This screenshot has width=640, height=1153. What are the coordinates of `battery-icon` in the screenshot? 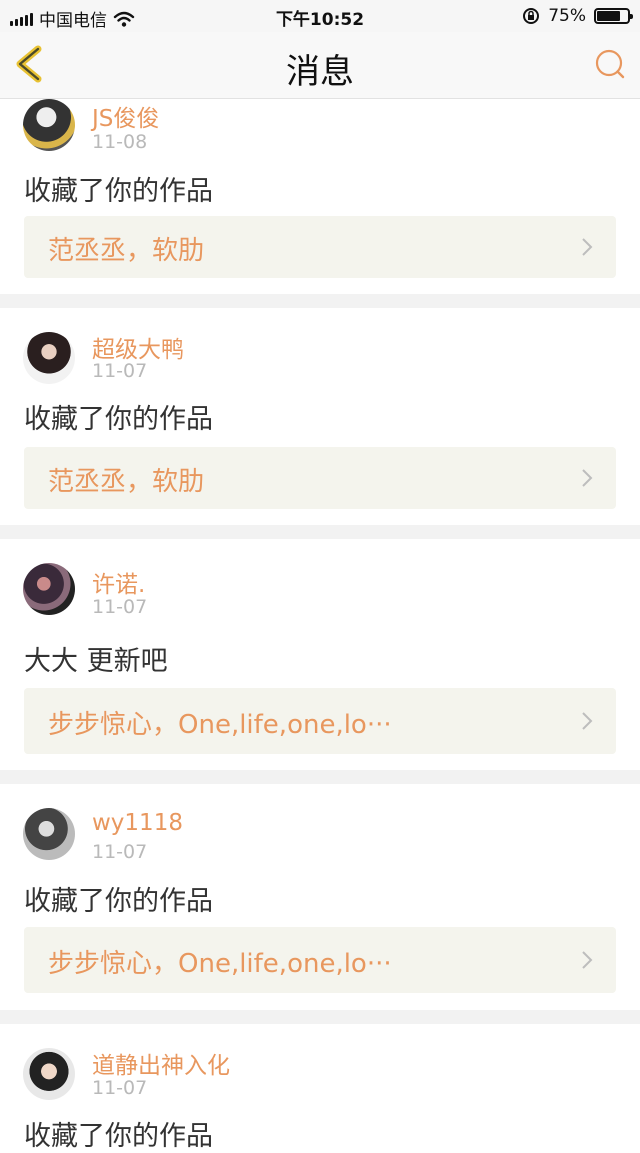 It's located at (613, 16).